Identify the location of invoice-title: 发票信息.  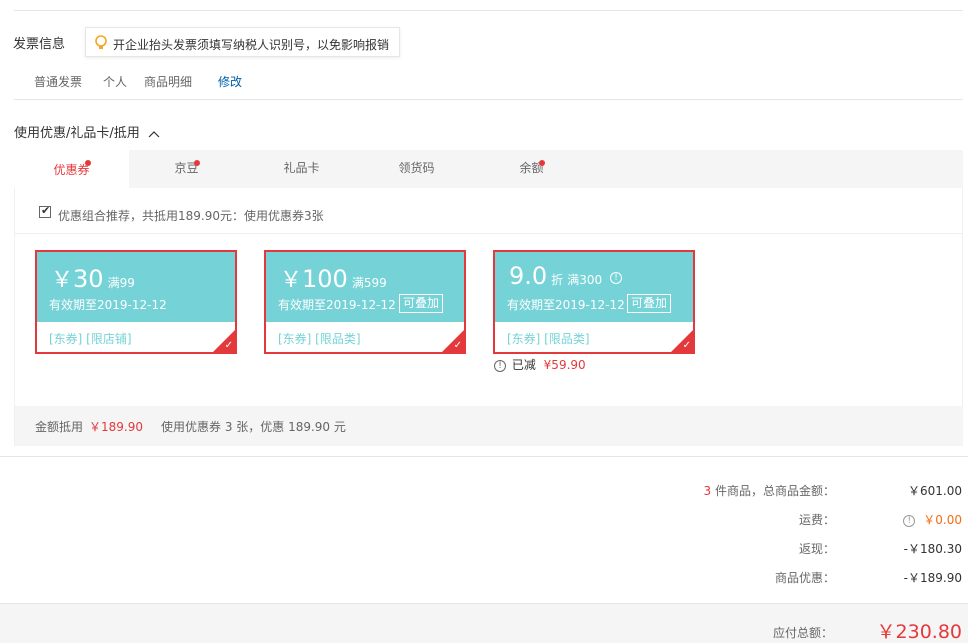
(39, 44).